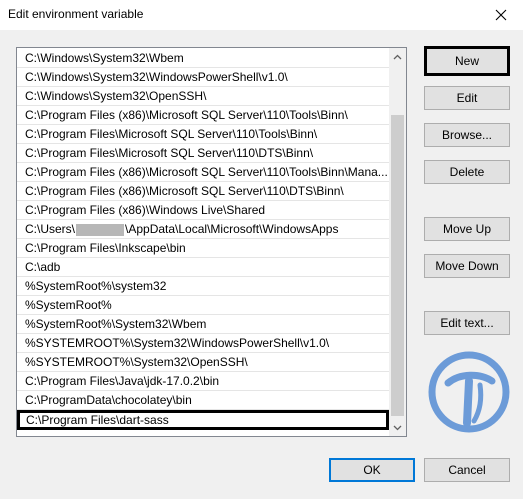  I want to click on cancel-button: Cancel, so click(467, 470).